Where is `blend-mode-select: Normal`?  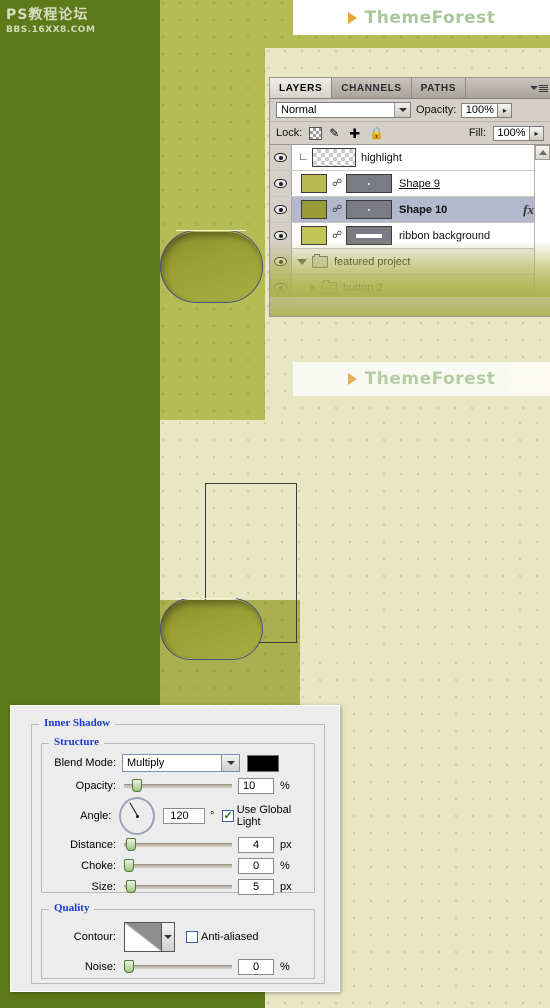 blend-mode-select: Normal is located at coordinates (343, 110).